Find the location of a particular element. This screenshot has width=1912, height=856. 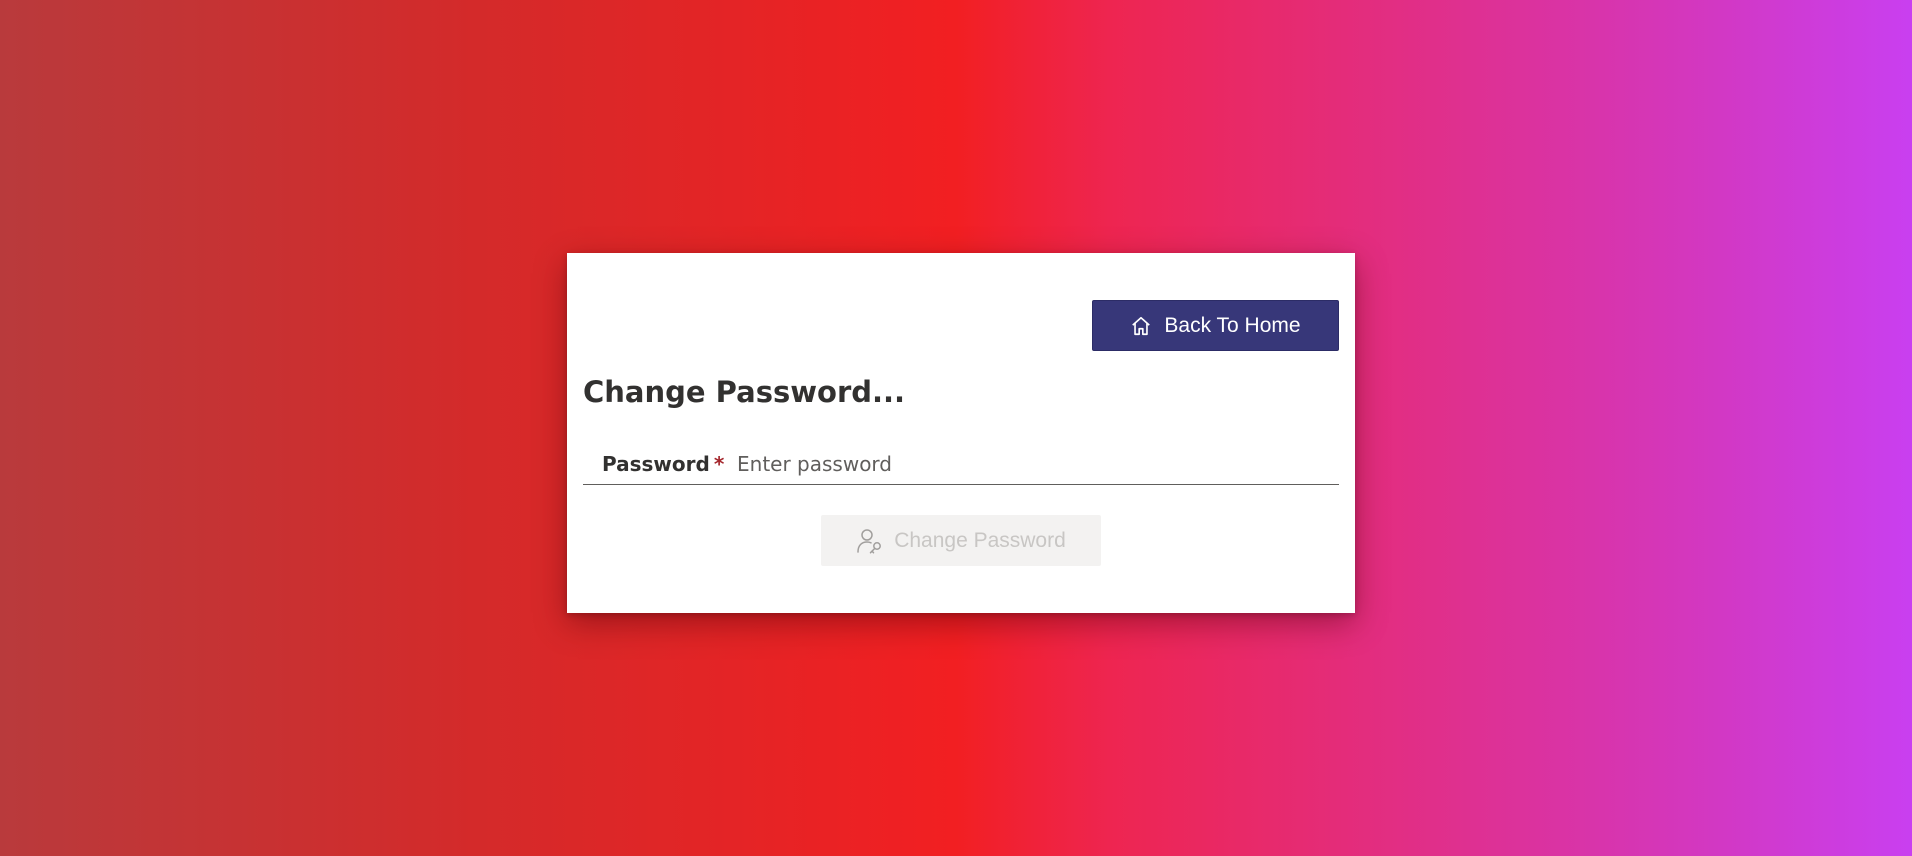

required-marker: * is located at coordinates (719, 463).